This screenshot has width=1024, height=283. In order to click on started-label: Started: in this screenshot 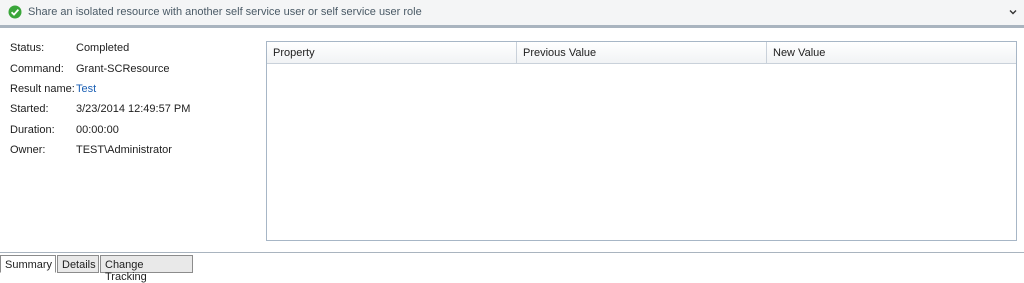, I will do `click(29, 109)`.